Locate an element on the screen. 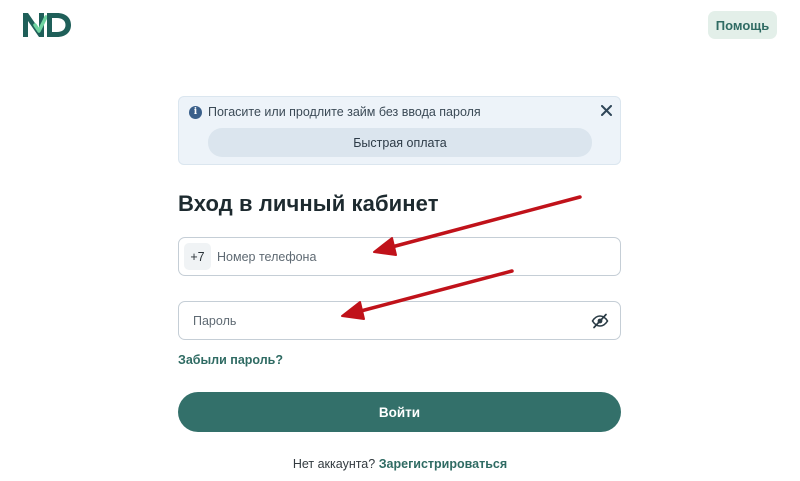 The width and height of the screenshot is (800, 481). brand-logo is located at coordinates (47, 25).